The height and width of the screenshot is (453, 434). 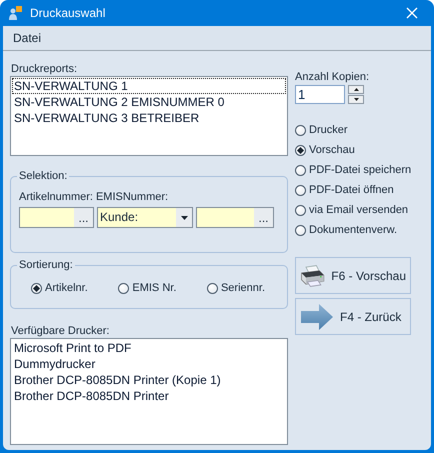 What do you see at coordinates (317, 316) in the screenshot?
I see `right-arrow-icon` at bounding box center [317, 316].